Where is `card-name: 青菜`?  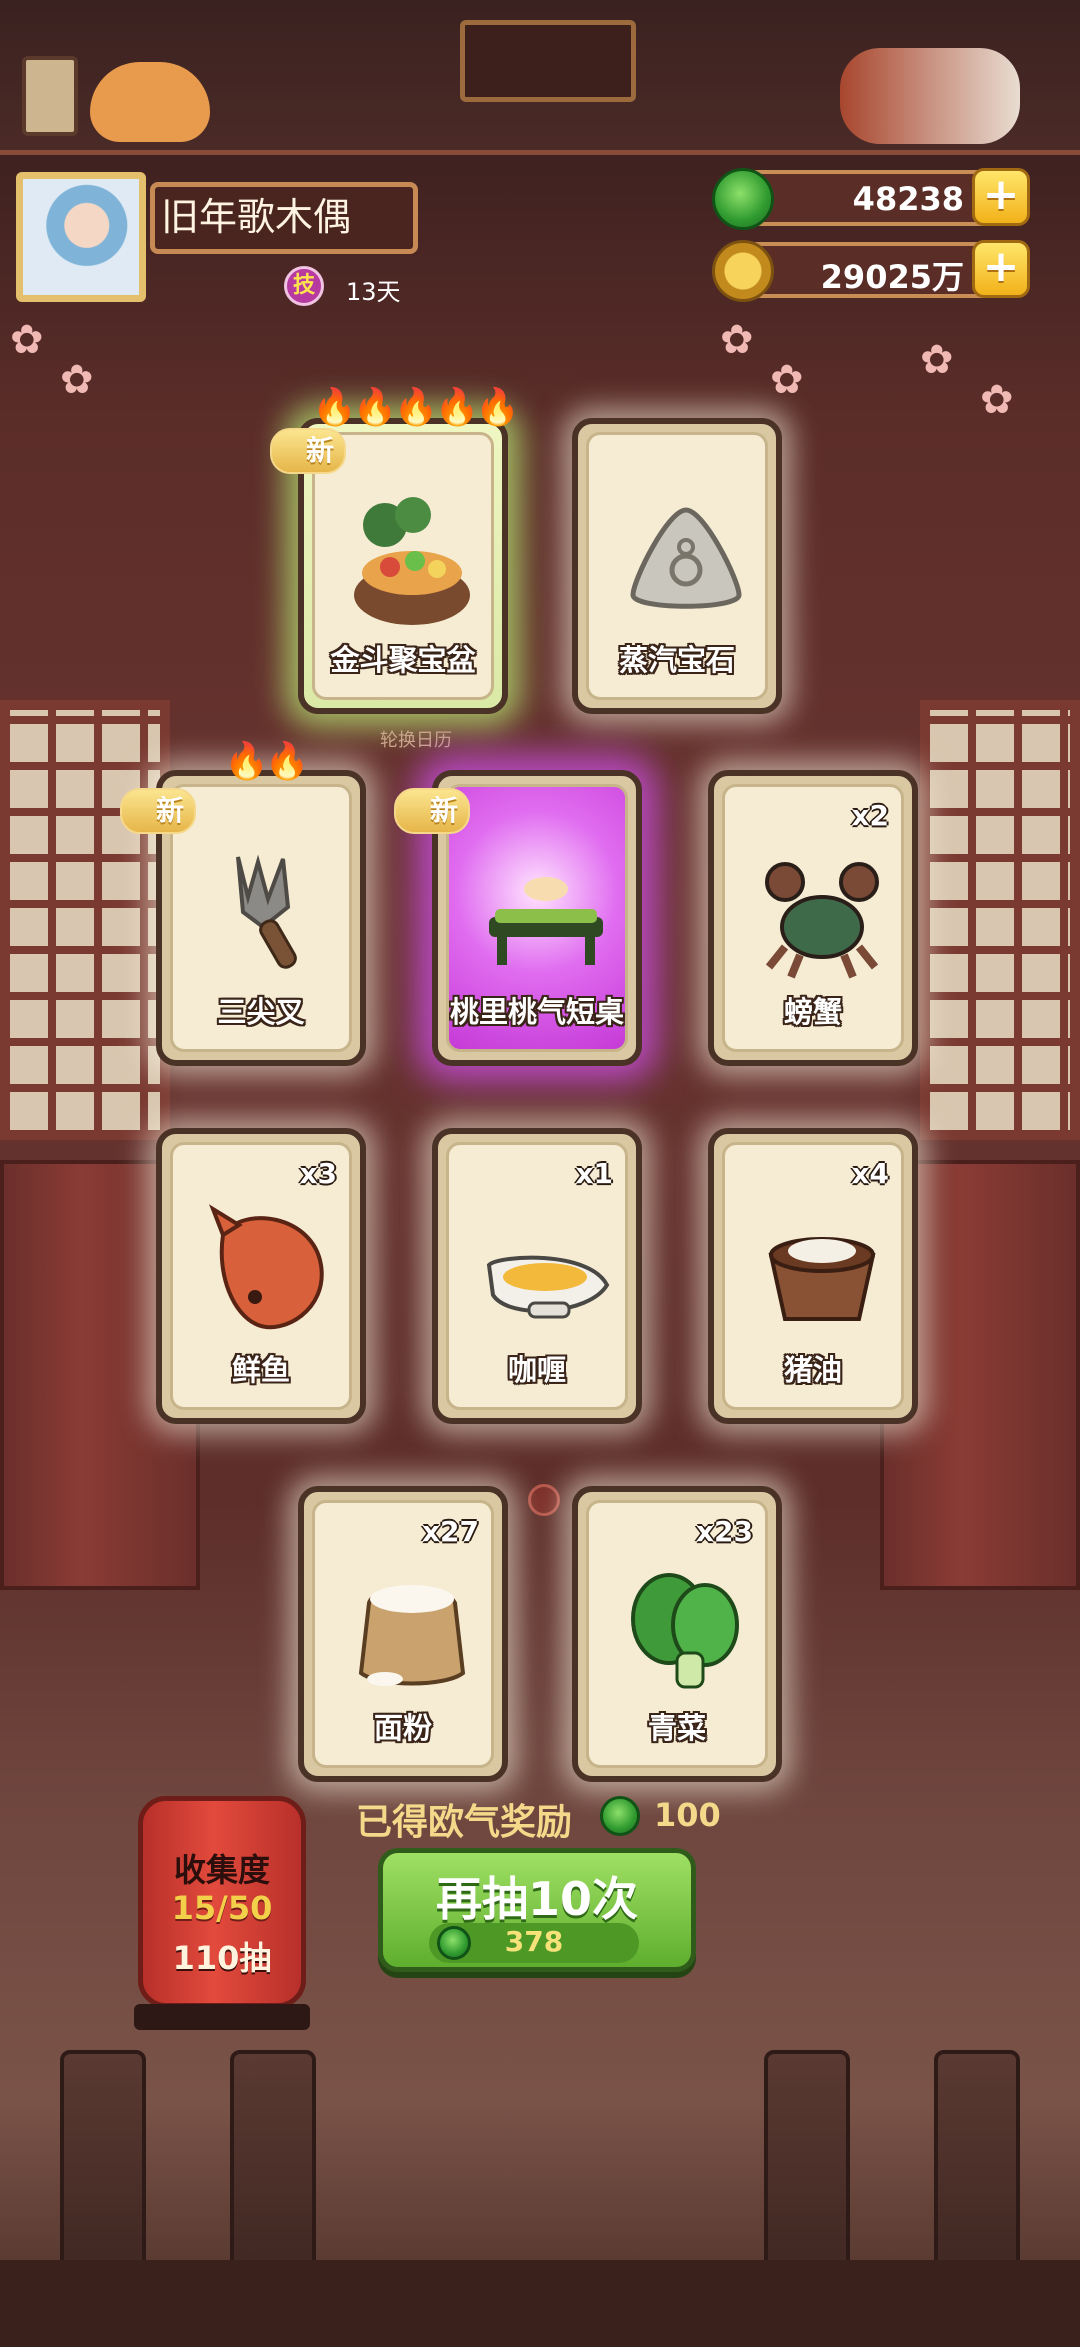
card-name: 青菜 is located at coordinates (676, 1728).